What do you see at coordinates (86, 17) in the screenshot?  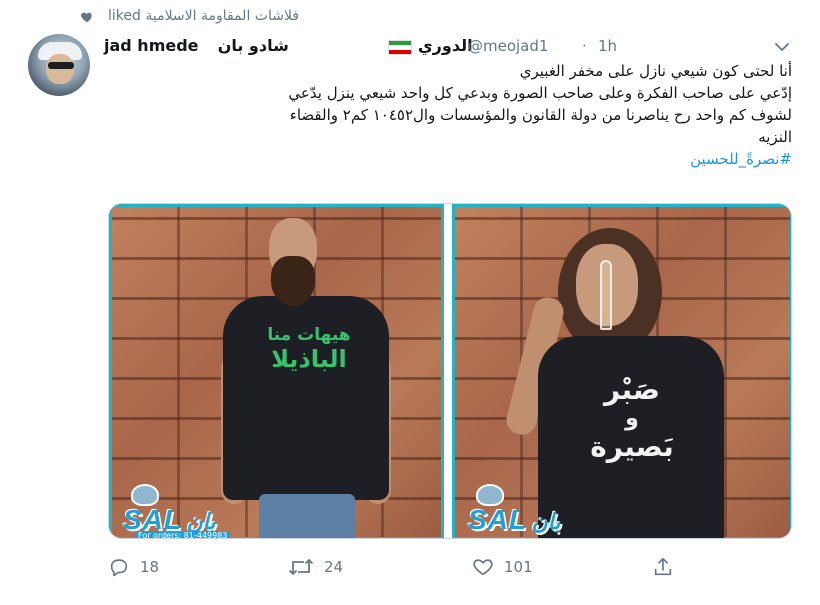 I see `heart-icon` at bounding box center [86, 17].